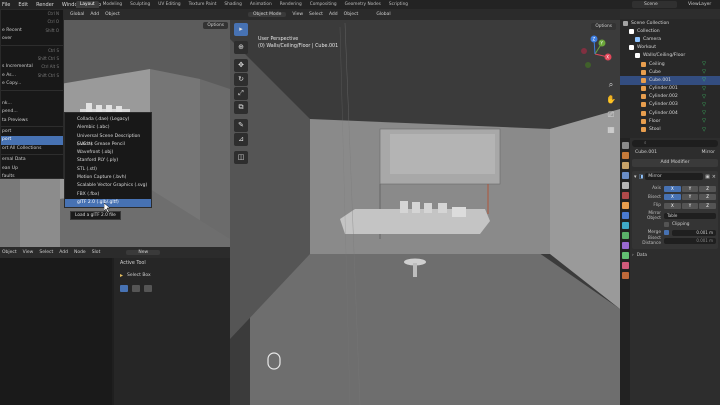 The height and width of the screenshot is (405, 720). What do you see at coordinates (80, 252) in the screenshot?
I see `bl-node-menu: Node` at bounding box center [80, 252].